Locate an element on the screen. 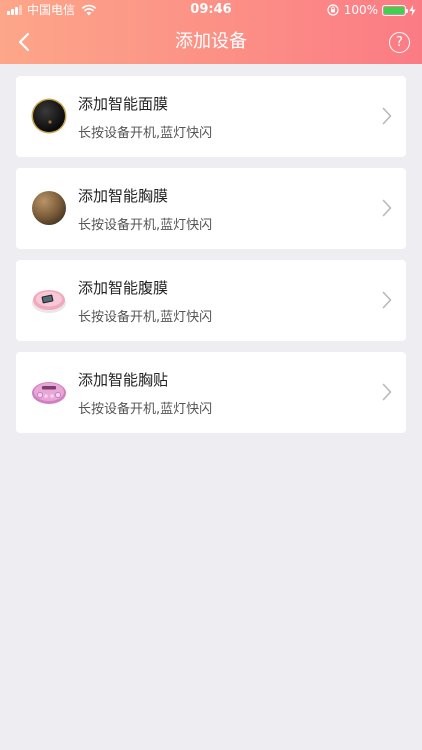  device-title: 添加智能胸膜 is located at coordinates (123, 196).